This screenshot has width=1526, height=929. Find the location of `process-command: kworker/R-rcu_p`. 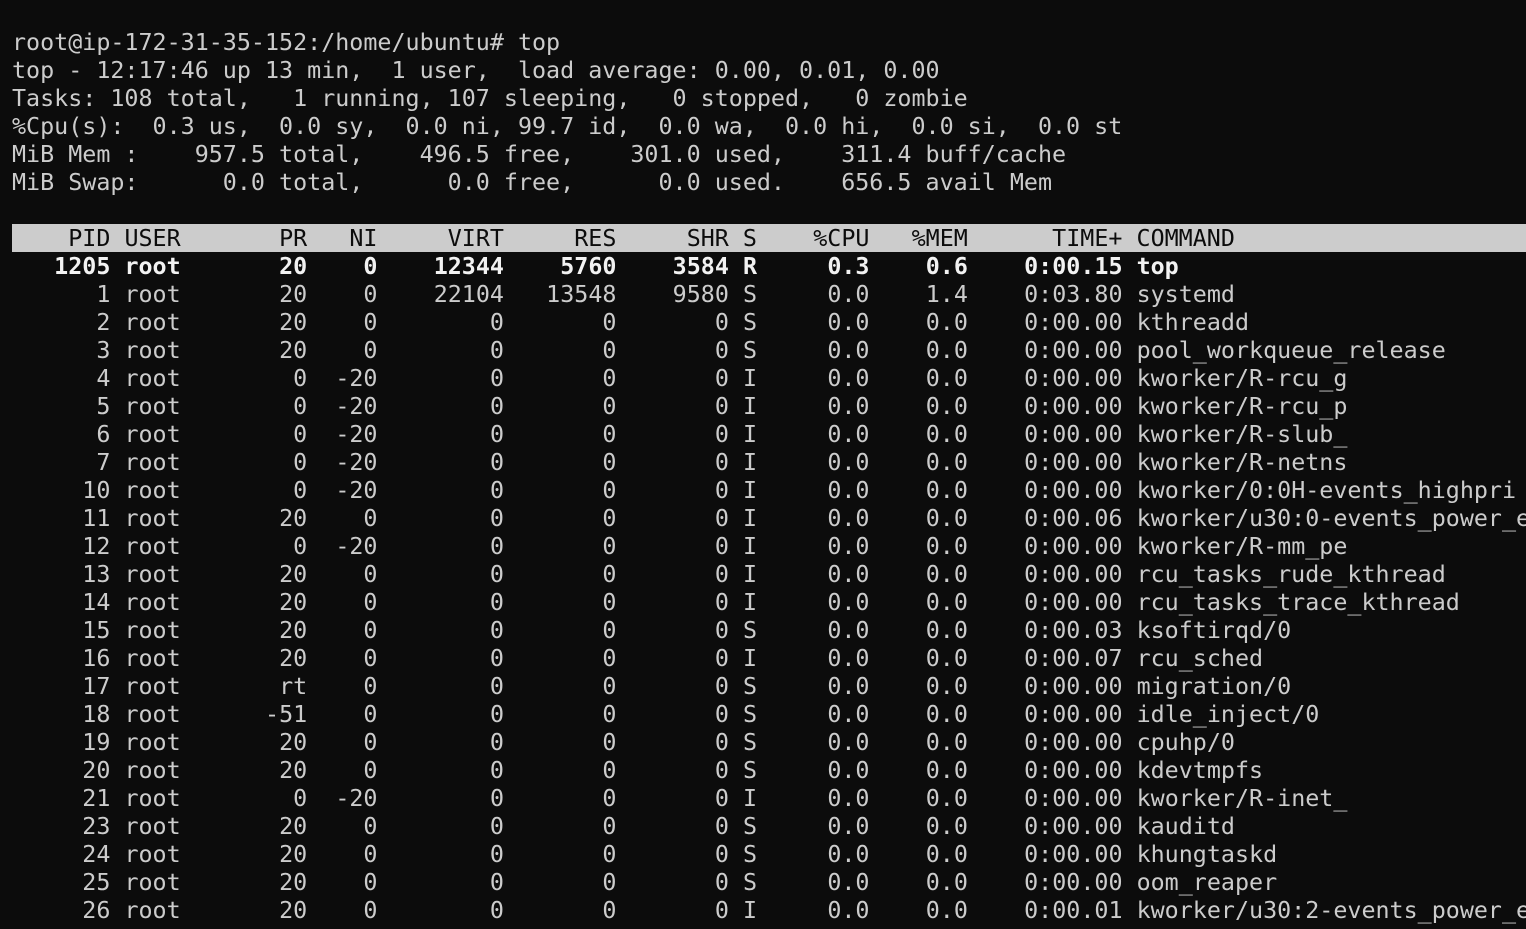

process-command: kworker/R-rcu_p is located at coordinates (1242, 406).